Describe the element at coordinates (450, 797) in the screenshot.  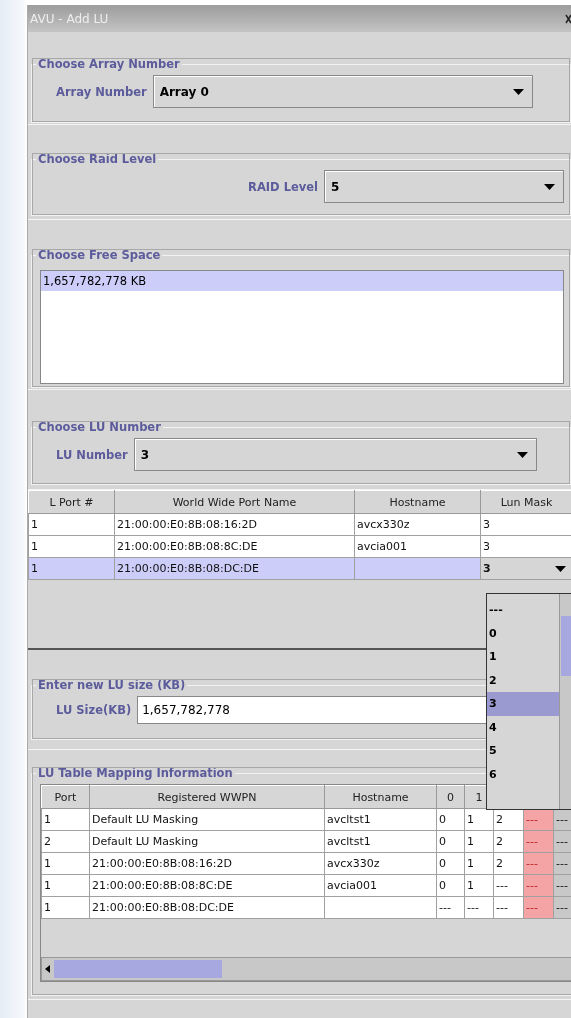
I see `column-header: 0` at that location.